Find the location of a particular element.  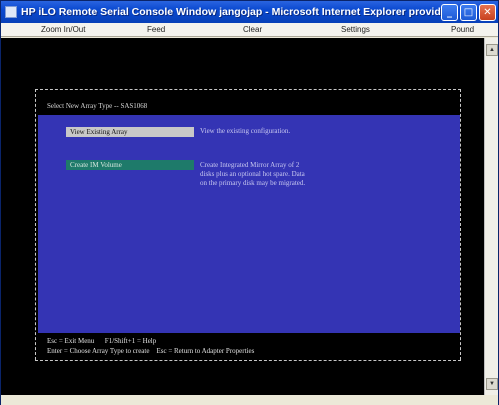

ie-app-icon is located at coordinates (11, 12).